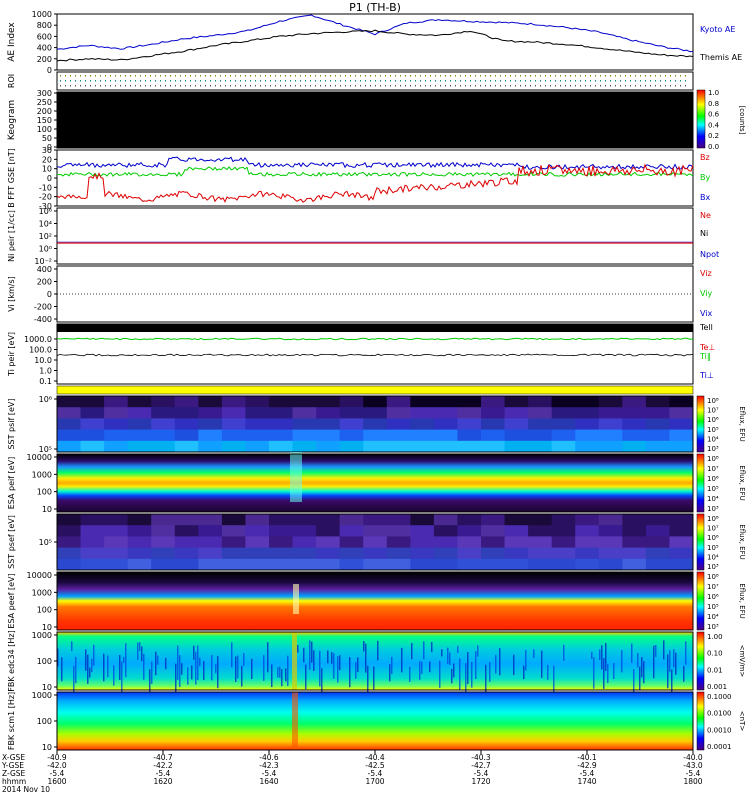 This screenshot has width=750, height=800. Describe the element at coordinates (709, 254) in the screenshot. I see `legend-npot: Npot` at that location.